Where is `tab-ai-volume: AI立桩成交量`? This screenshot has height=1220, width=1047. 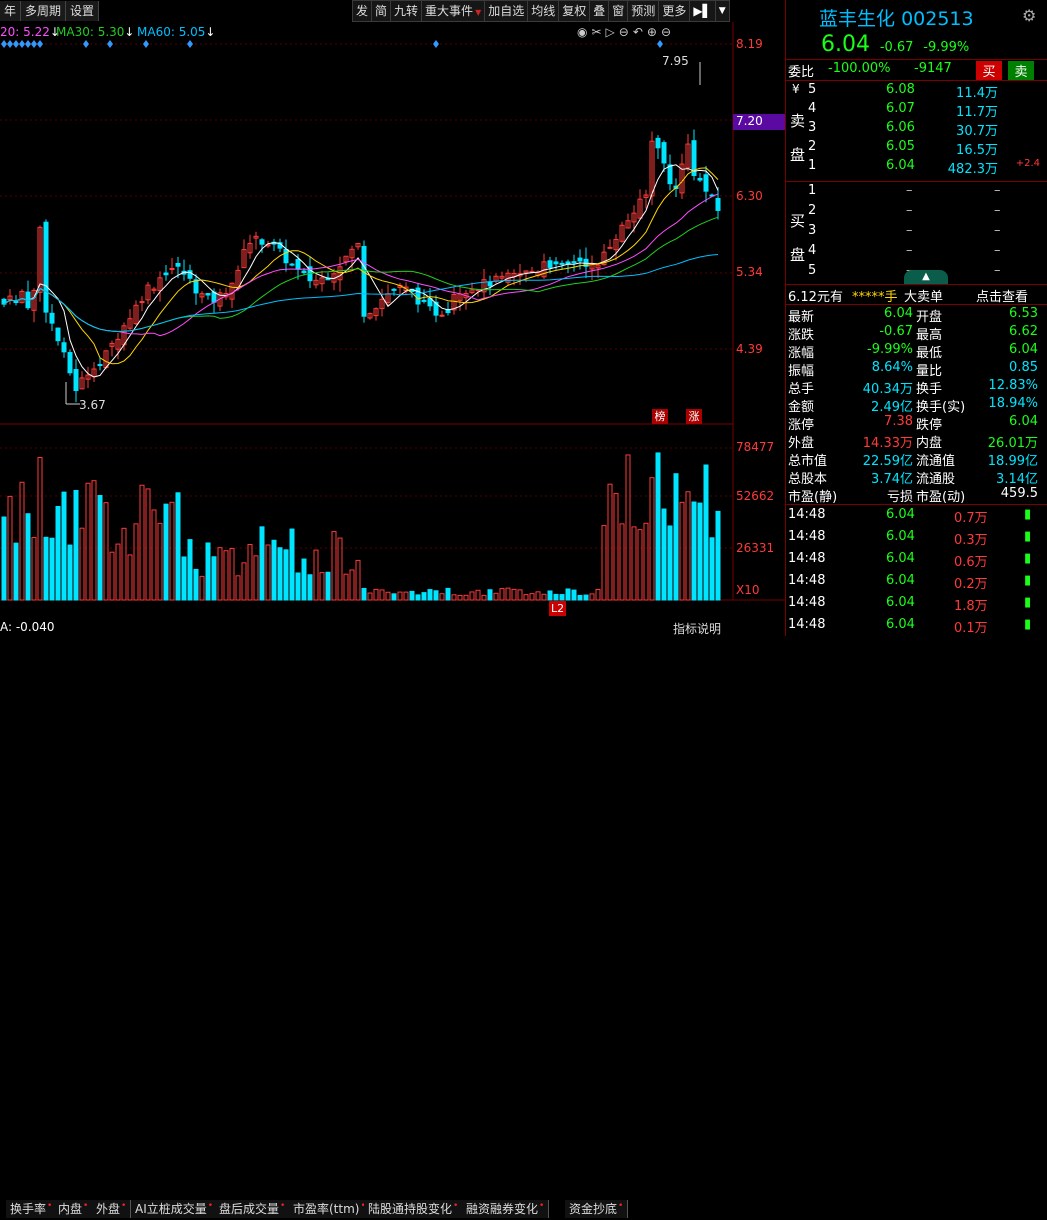 tab-ai-volume: AI立桩成交量 is located at coordinates (175, 1209).